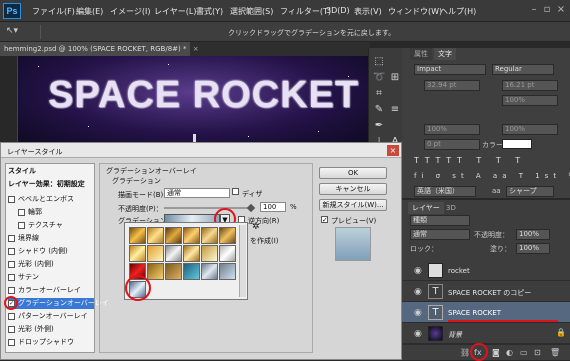 This screenshot has height=361, width=570. What do you see at coordinates (175, 11) in the screenshot?
I see `menu-layer: レイヤー(L)` at bounding box center [175, 11].